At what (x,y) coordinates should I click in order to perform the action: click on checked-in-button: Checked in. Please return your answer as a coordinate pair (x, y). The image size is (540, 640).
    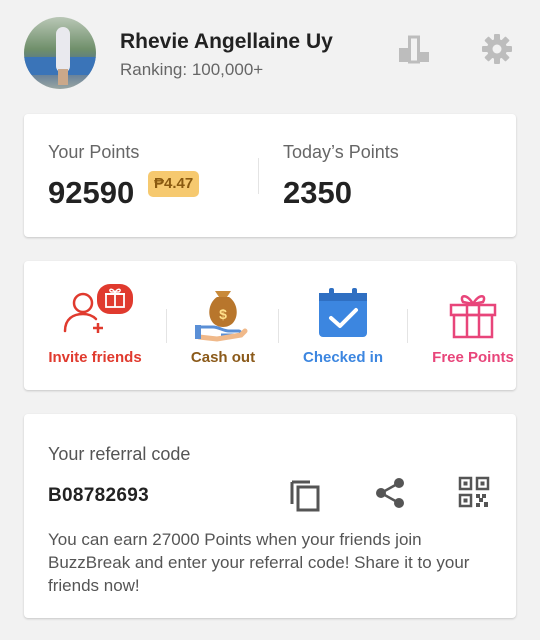
    Looking at the image, I should click on (343, 328).